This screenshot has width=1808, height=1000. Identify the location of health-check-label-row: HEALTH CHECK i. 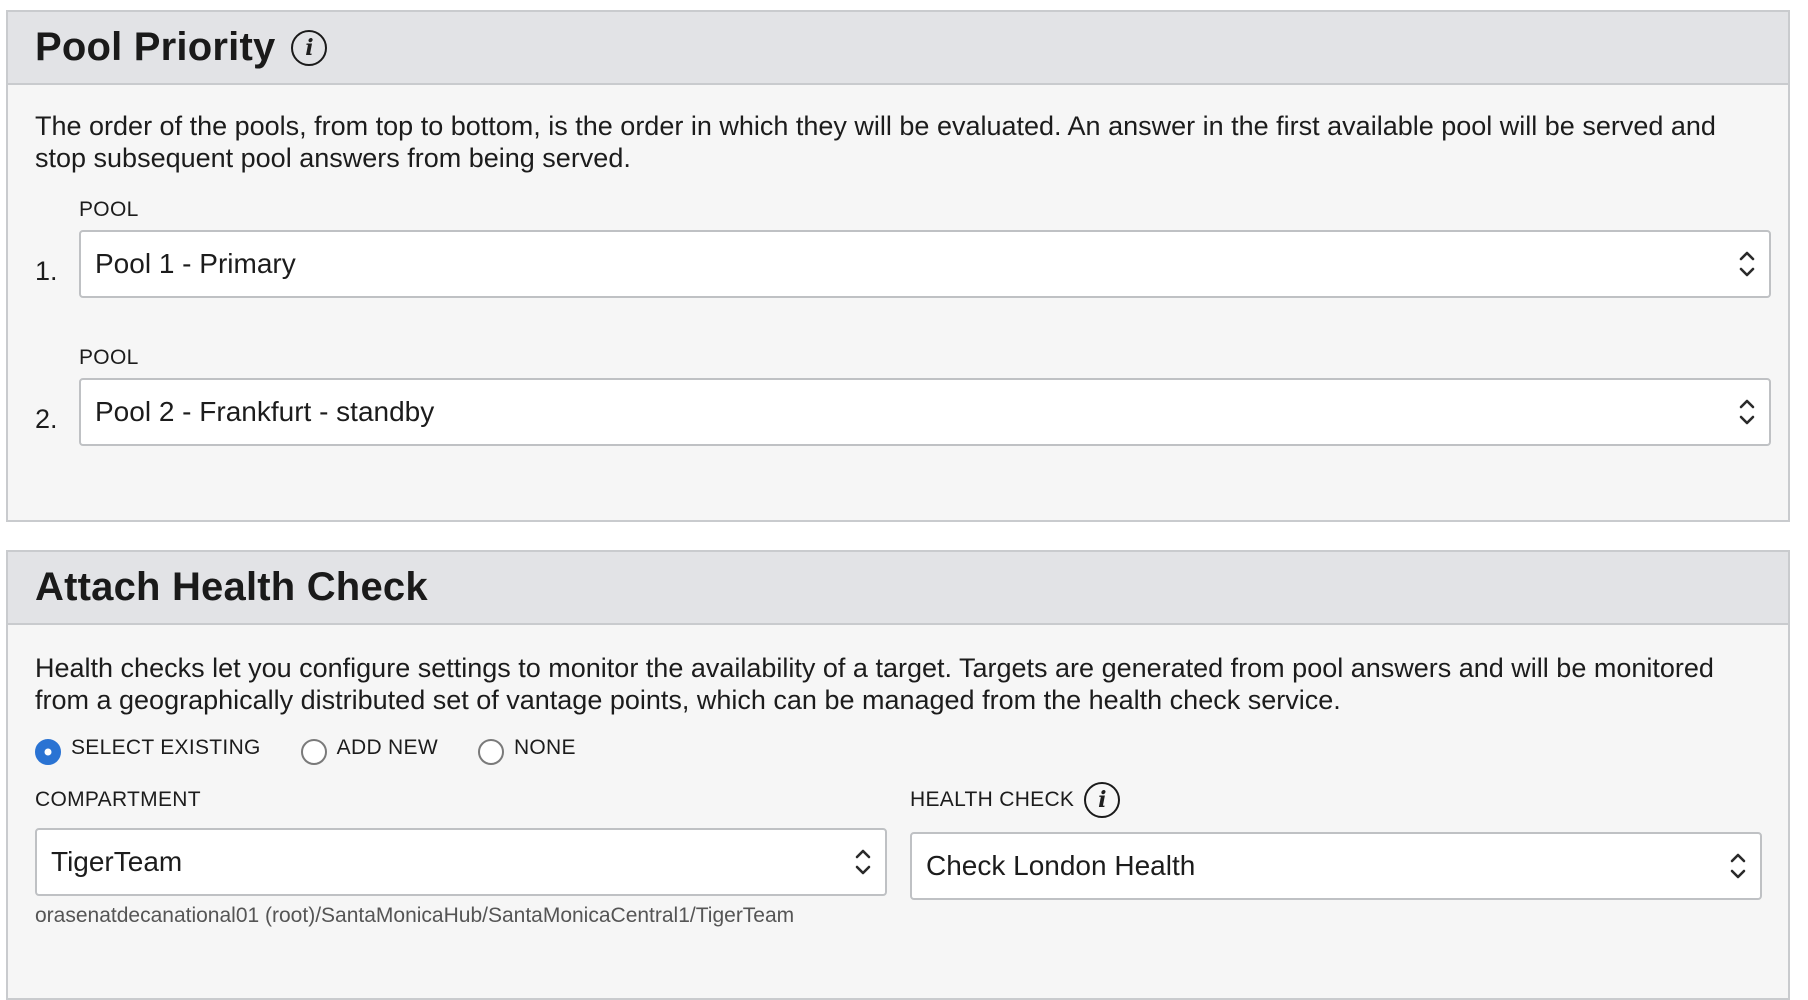
(1015, 800).